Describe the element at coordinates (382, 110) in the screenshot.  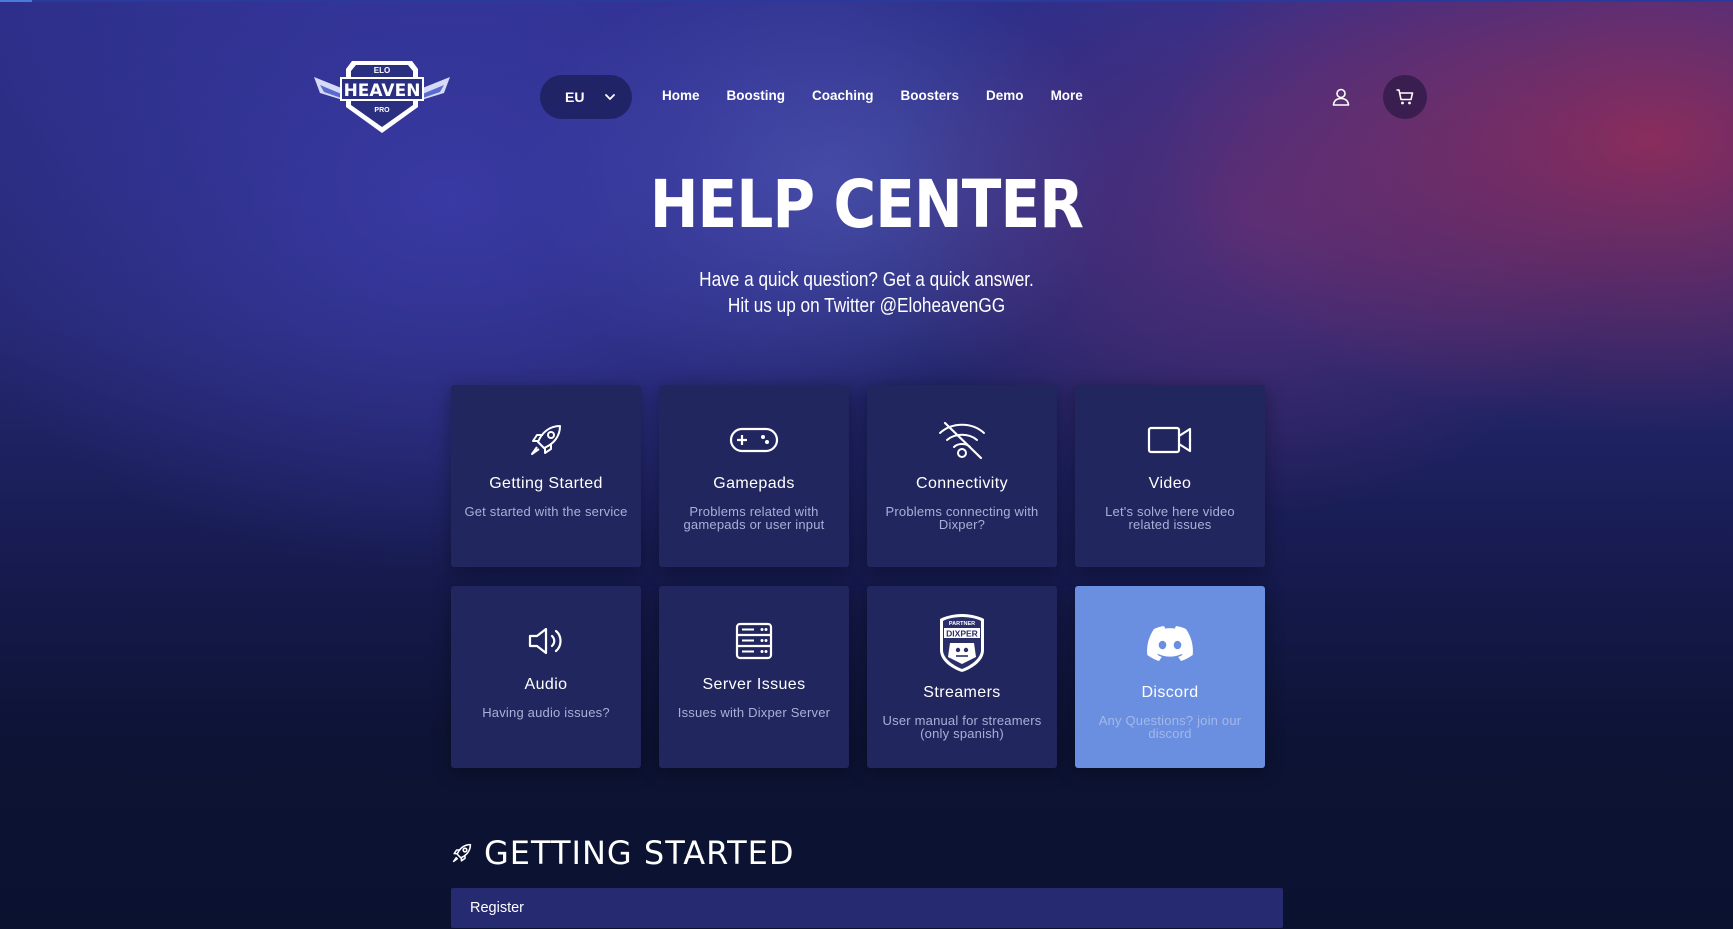
I see `svg-text: PRO` at that location.